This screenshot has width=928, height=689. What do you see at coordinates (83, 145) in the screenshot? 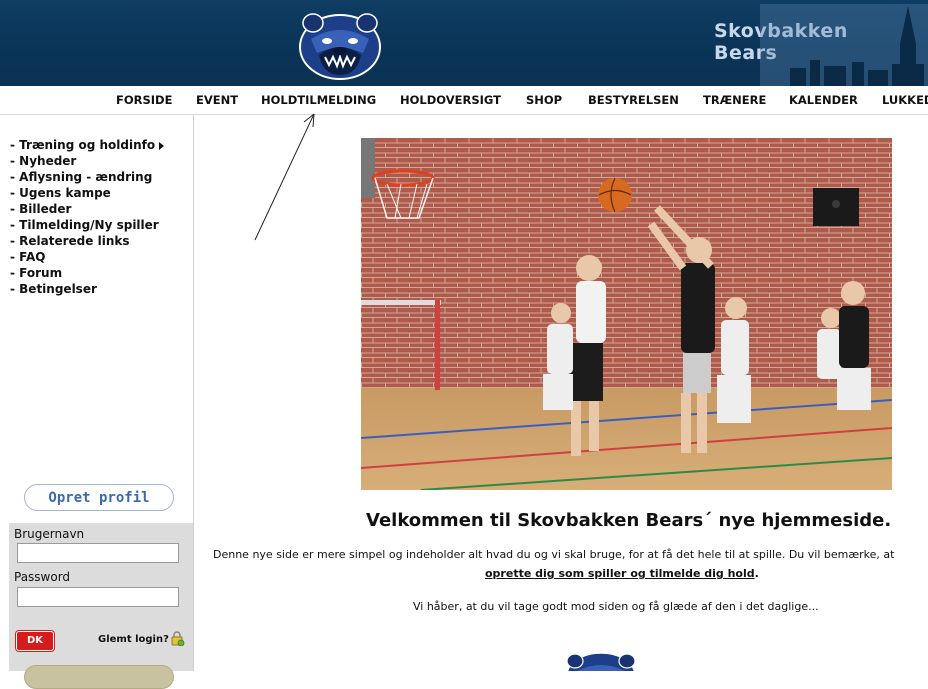
I see `sidebar-item-label: - Træning og holdinfo` at bounding box center [83, 145].